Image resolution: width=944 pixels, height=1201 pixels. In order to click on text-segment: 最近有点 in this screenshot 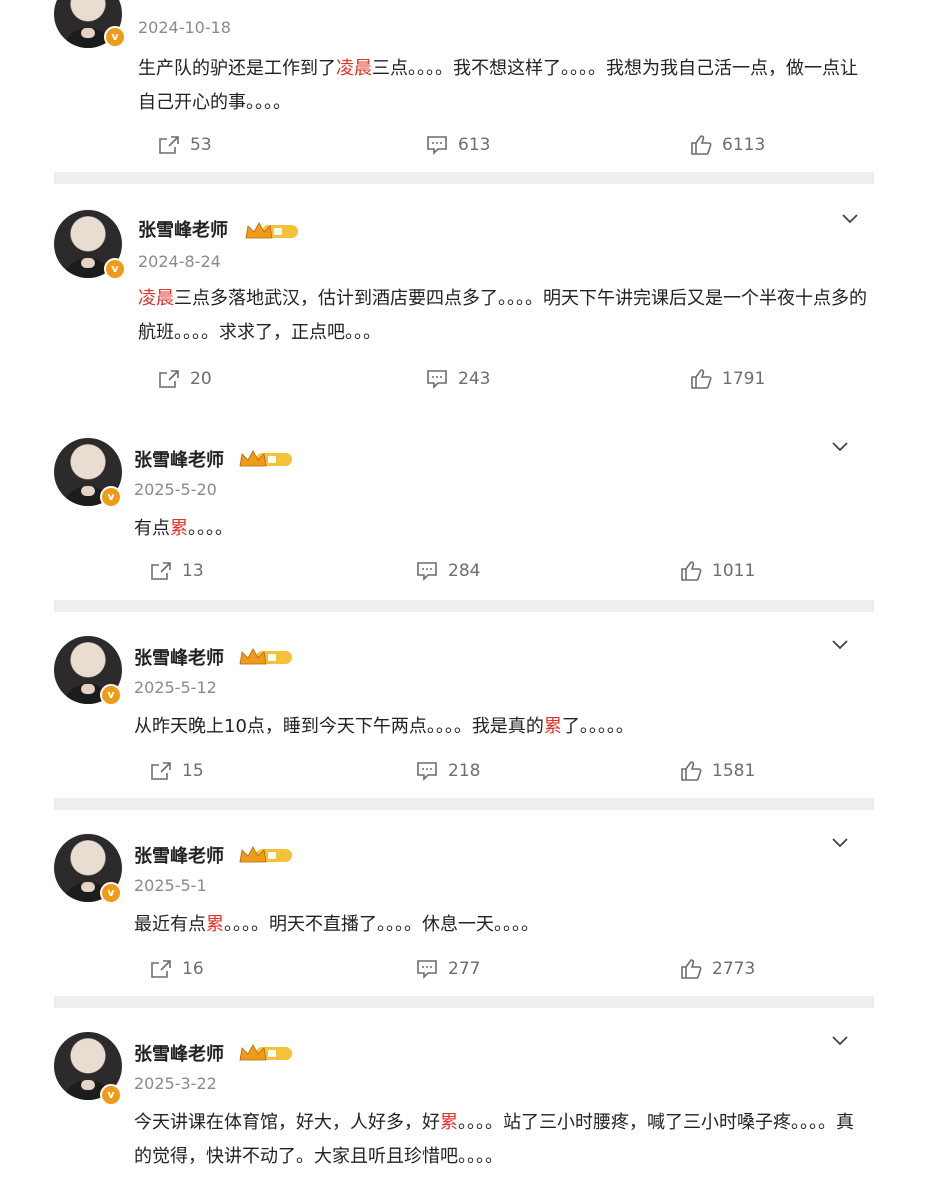, I will do `click(170, 924)`.